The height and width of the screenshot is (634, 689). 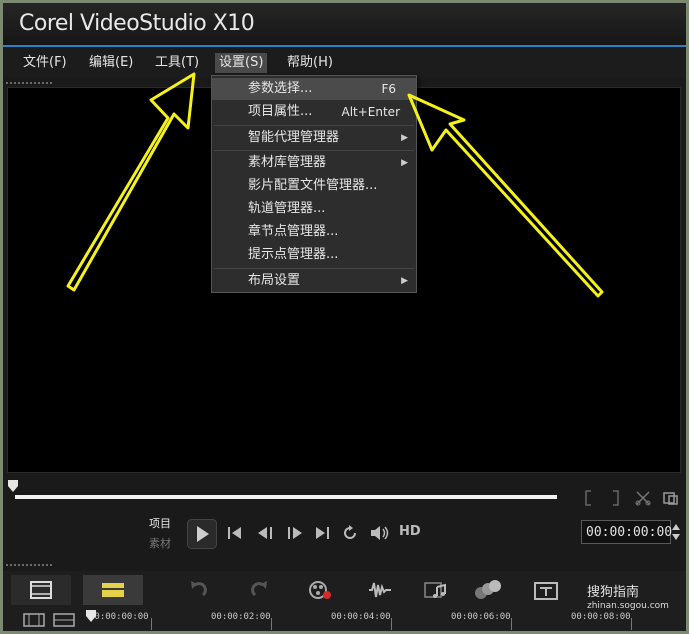 What do you see at coordinates (344, 24) in the screenshot?
I see `title-bar: Corel VideoStudio X10` at bounding box center [344, 24].